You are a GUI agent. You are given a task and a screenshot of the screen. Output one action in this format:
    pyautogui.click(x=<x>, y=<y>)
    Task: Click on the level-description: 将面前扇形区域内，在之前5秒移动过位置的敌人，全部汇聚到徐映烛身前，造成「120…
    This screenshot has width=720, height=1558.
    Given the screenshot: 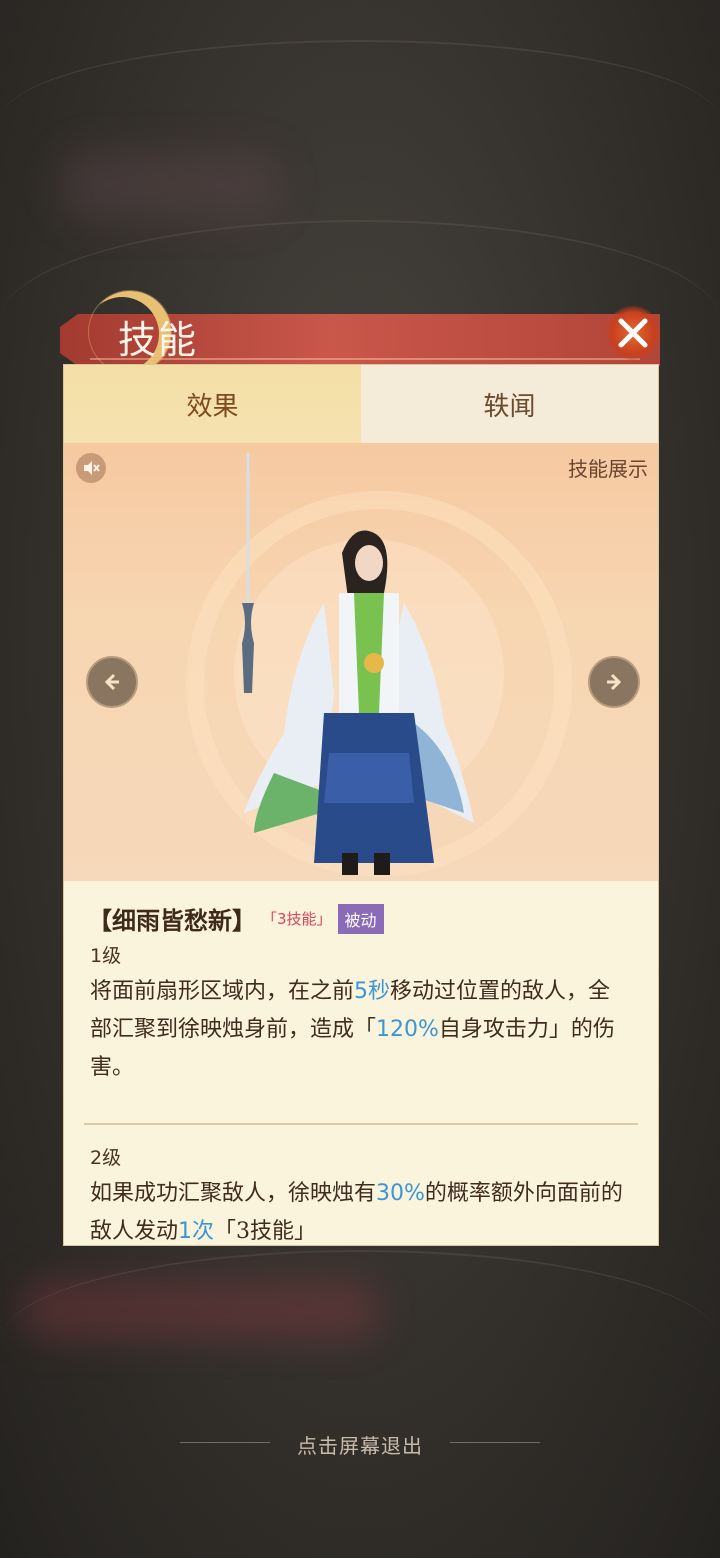 What is the action you would take?
    pyautogui.click(x=360, y=1030)
    